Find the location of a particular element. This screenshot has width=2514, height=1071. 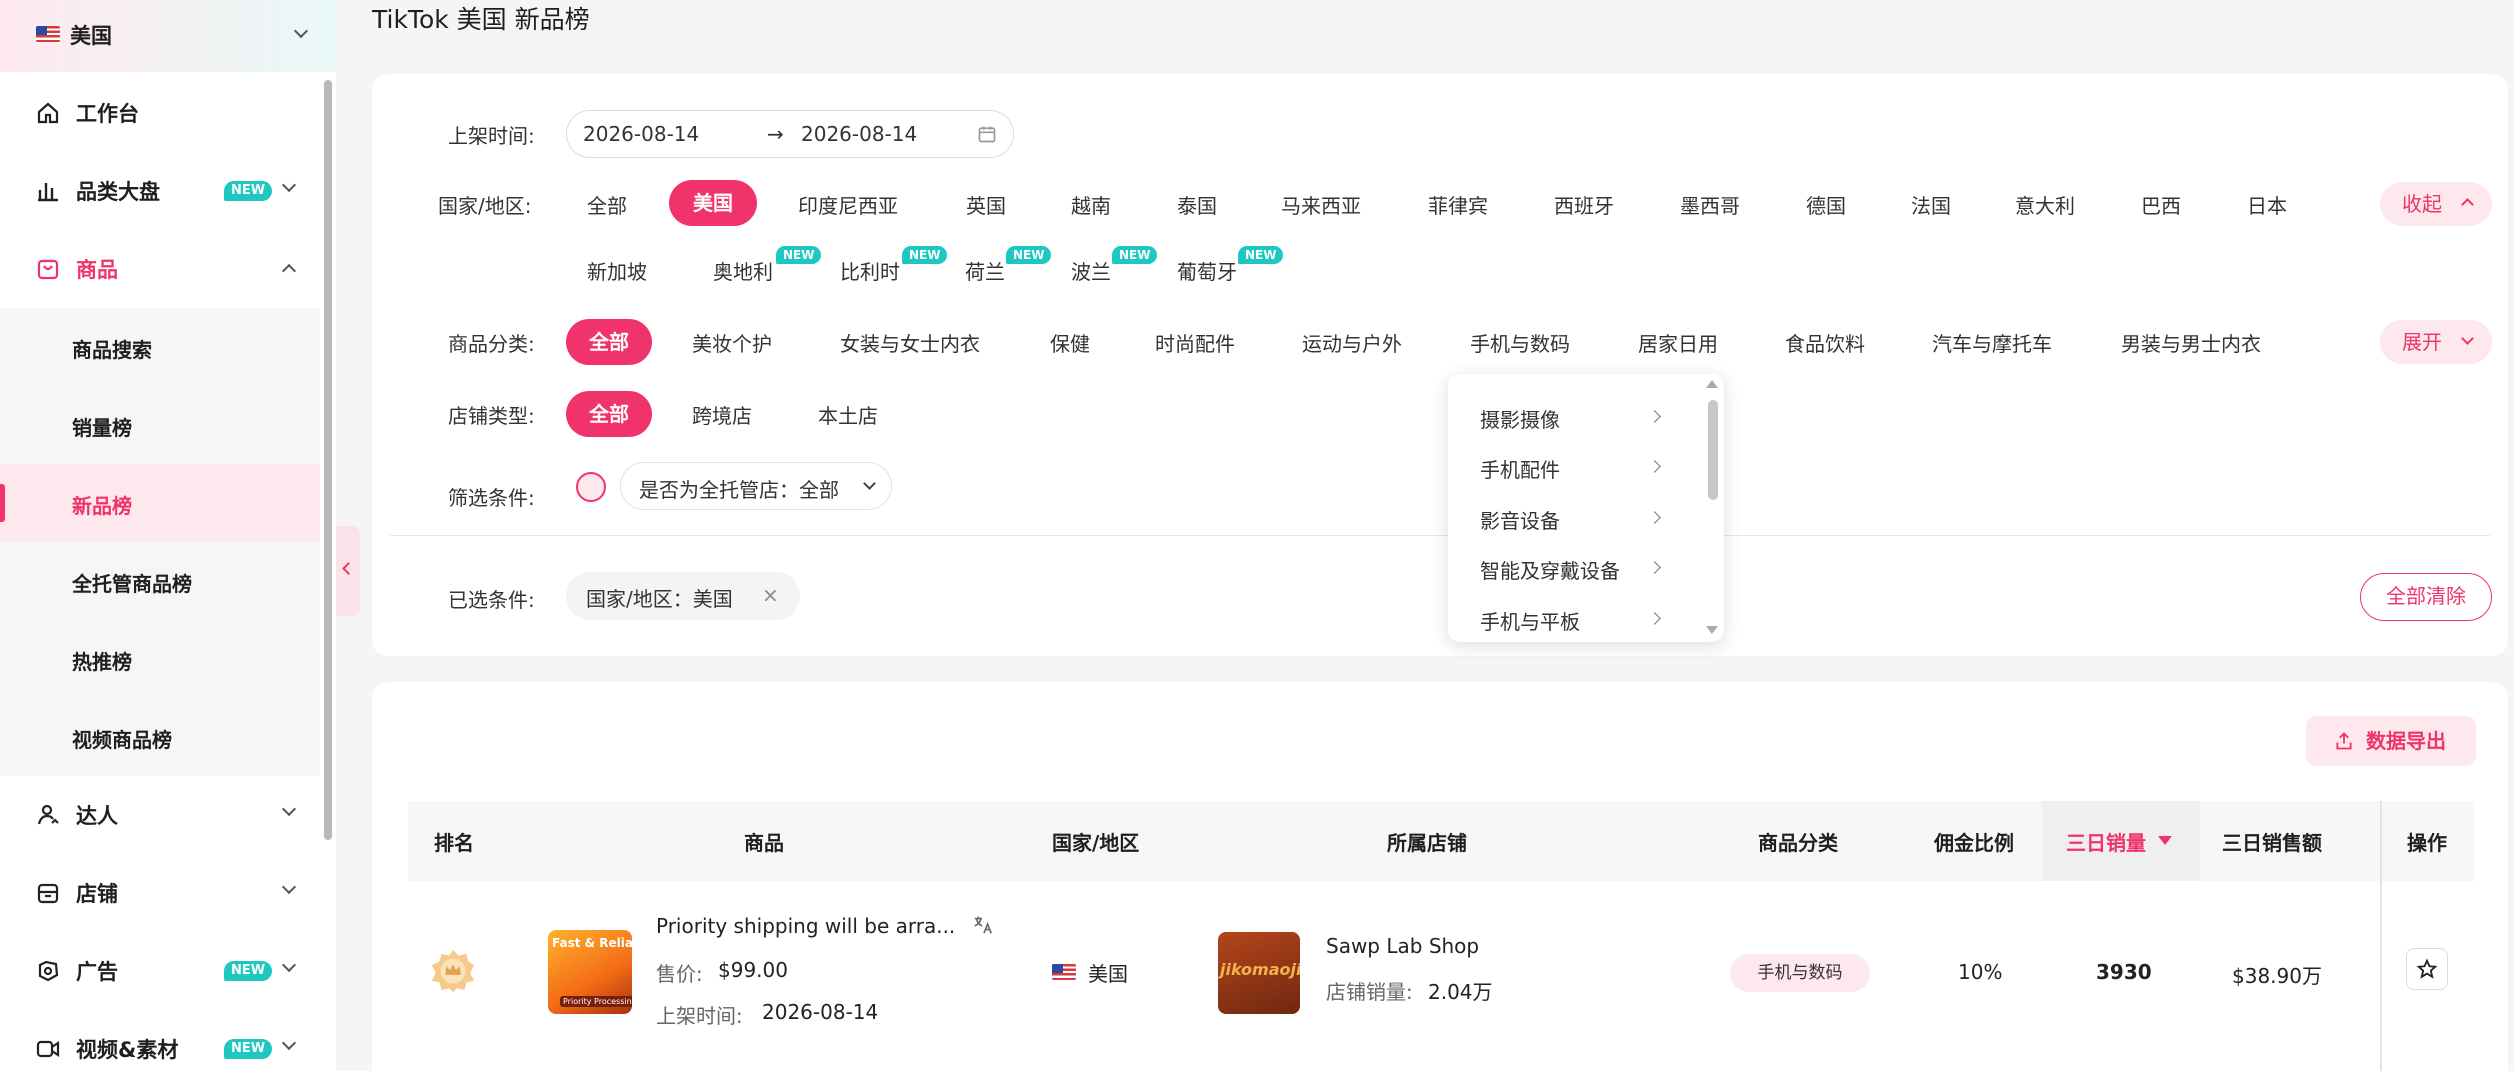

country-chip-germany: 德国 is located at coordinates (1826, 204).